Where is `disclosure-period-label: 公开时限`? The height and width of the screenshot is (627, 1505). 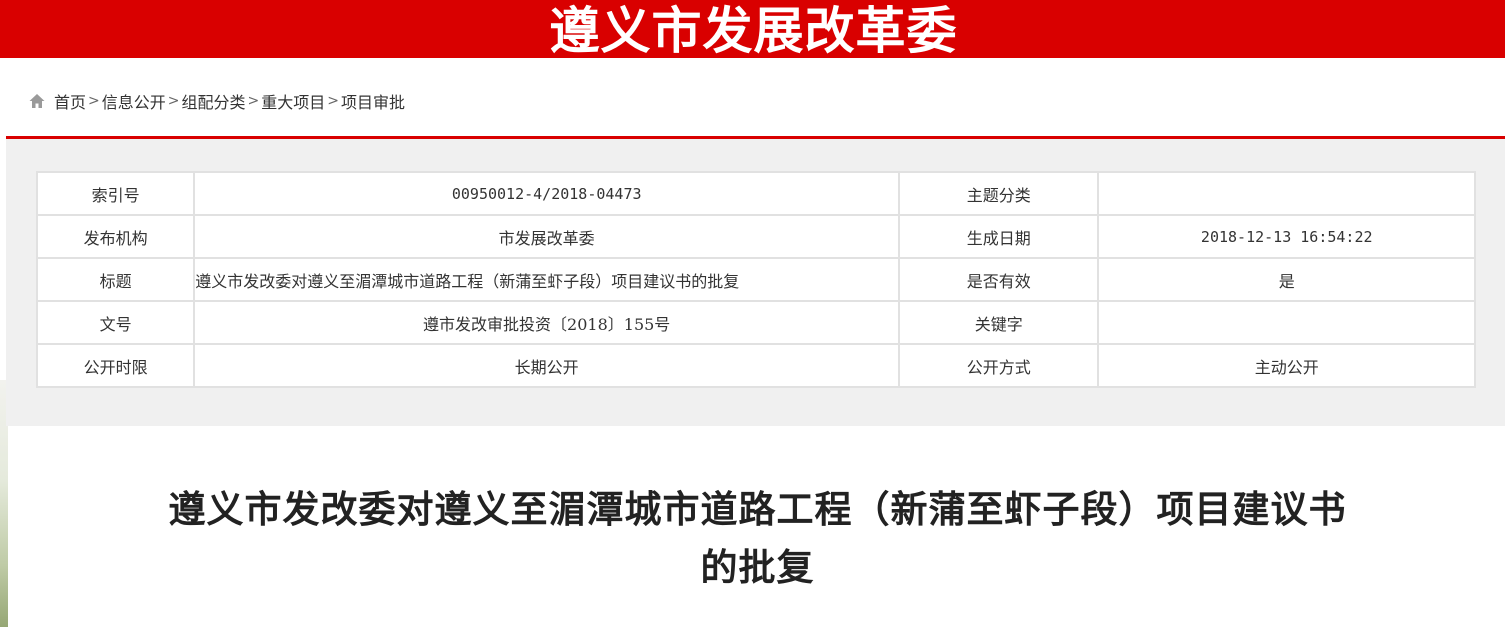 disclosure-period-label: 公开时限 is located at coordinates (115, 365).